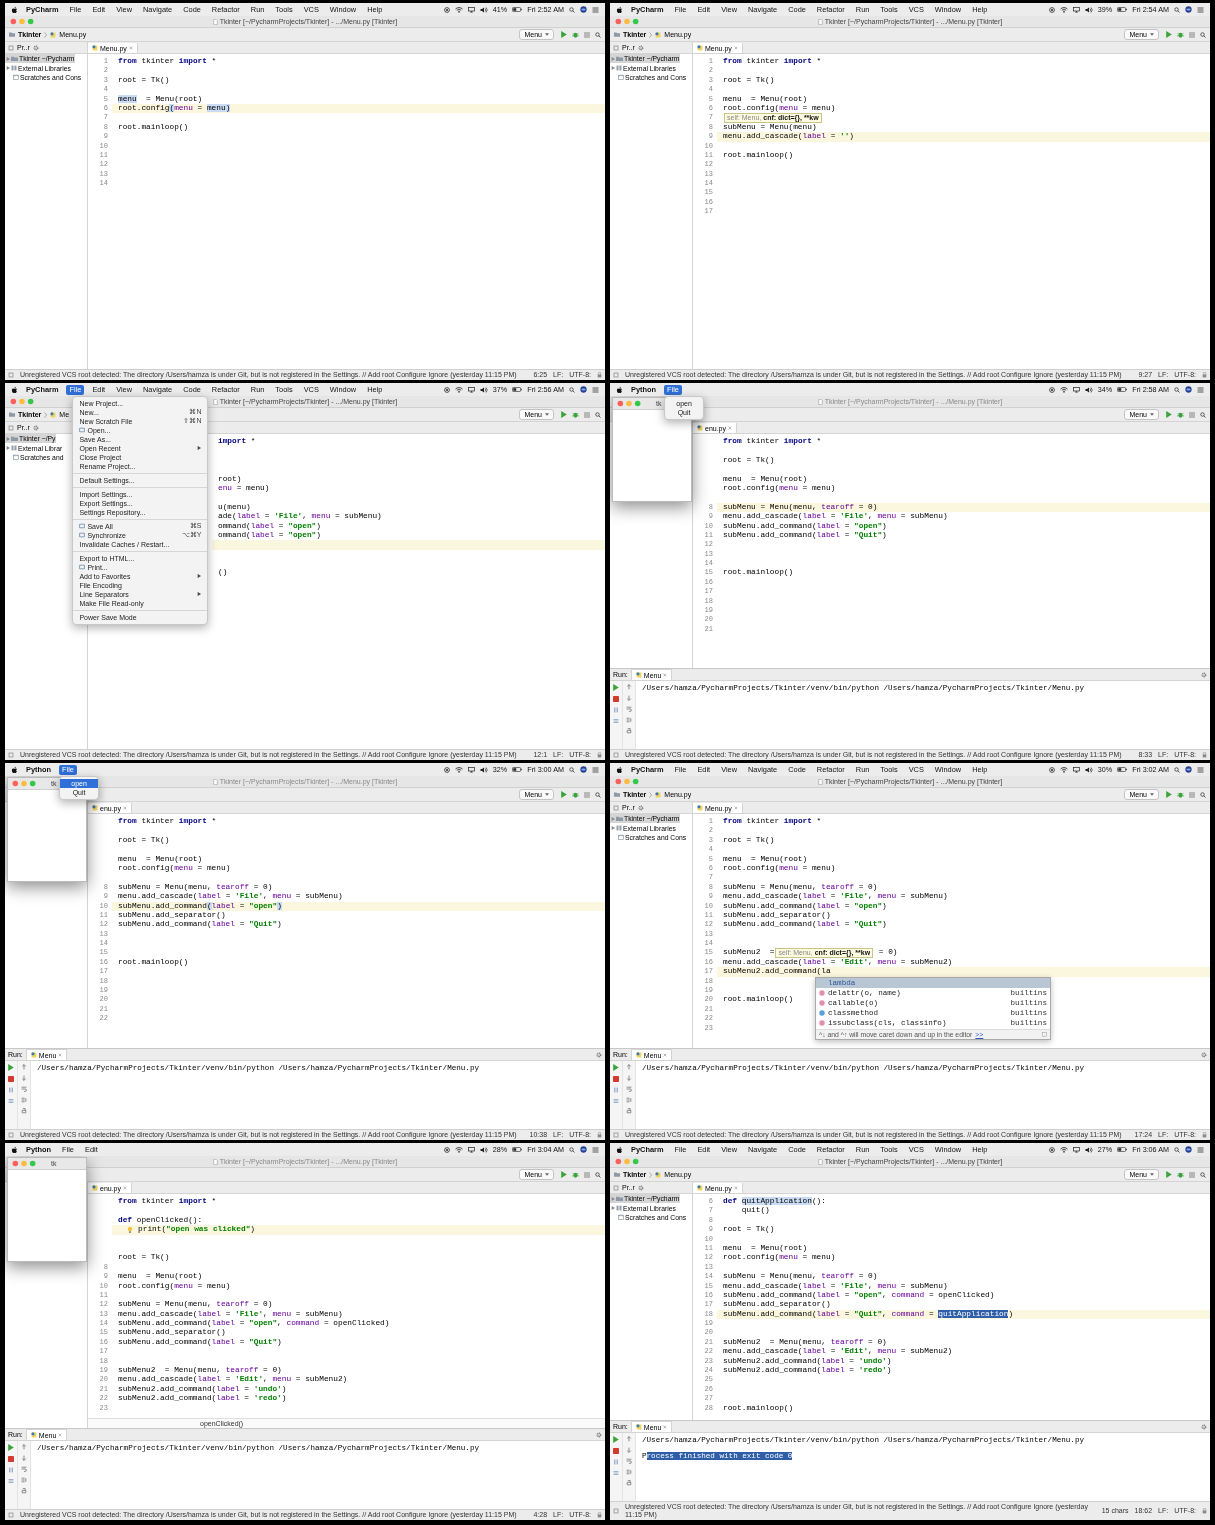 This screenshot has height=1525, width=1215. I want to click on pin-icon, so click(1044, 1034).